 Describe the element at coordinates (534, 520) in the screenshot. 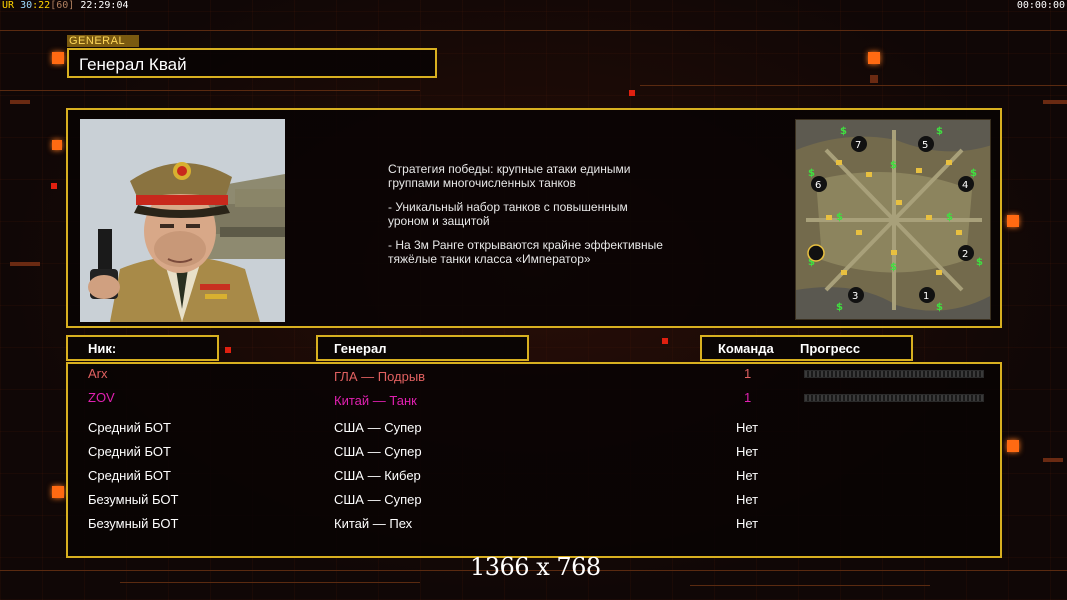

I see `player-row: Безумный БОТ Китай — Пех Нет` at that location.